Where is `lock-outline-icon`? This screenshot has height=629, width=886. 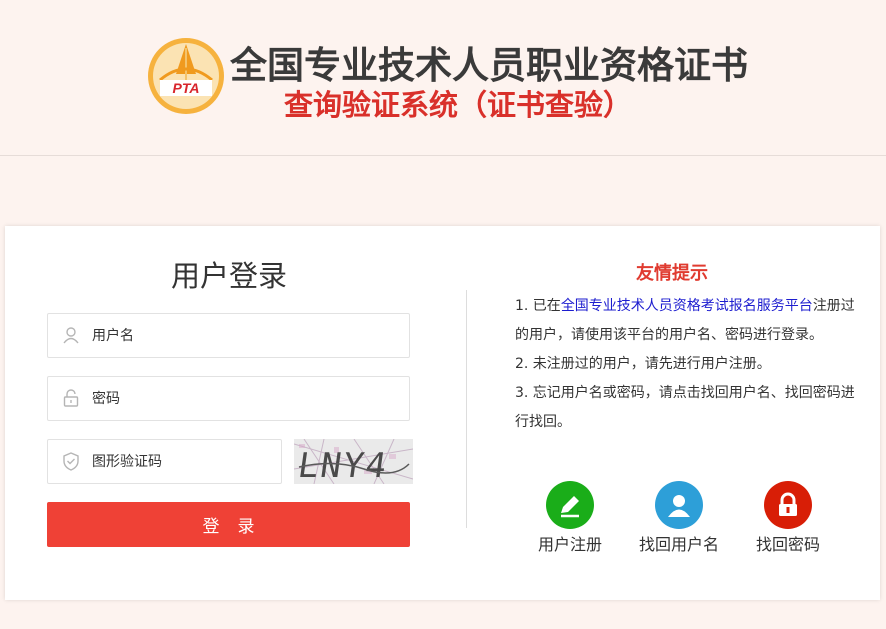 lock-outline-icon is located at coordinates (71, 398).